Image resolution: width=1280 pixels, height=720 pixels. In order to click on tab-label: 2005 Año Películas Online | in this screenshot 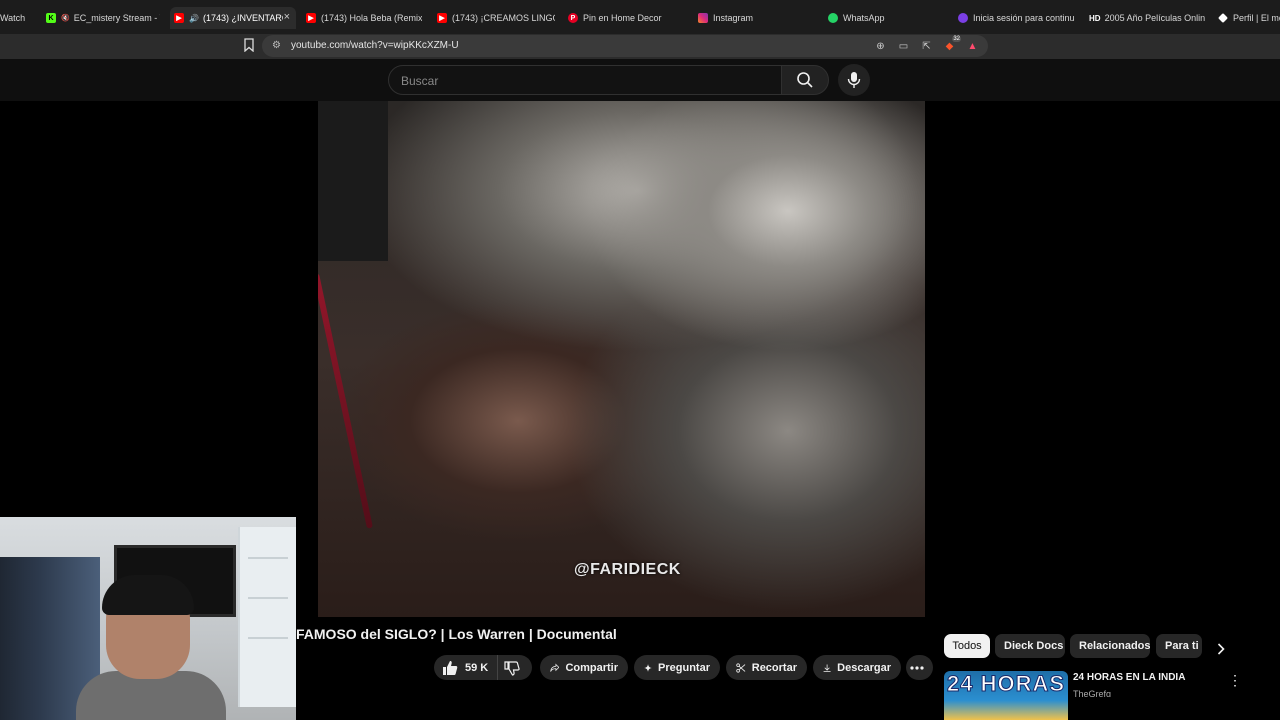, I will do `click(1154, 18)`.